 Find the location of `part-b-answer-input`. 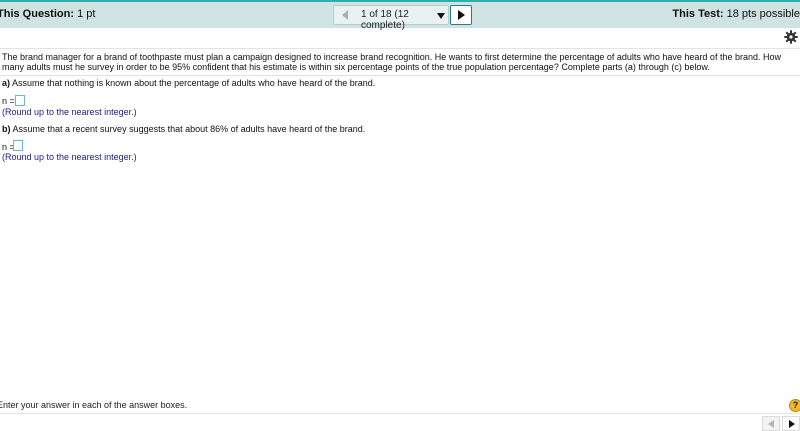

part-b-answer-input is located at coordinates (18, 145).